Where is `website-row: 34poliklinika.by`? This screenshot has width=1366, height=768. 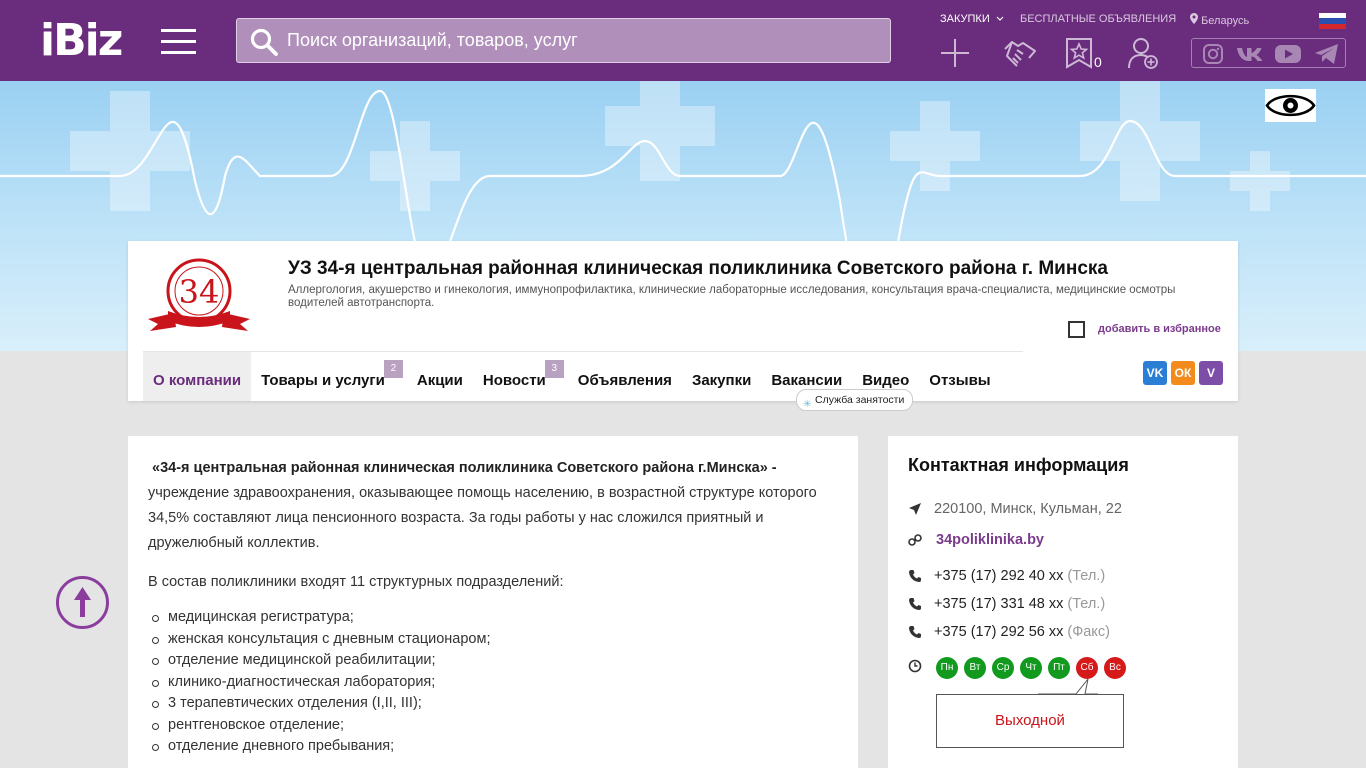
website-row: 34poliklinika.by is located at coordinates (976, 540).